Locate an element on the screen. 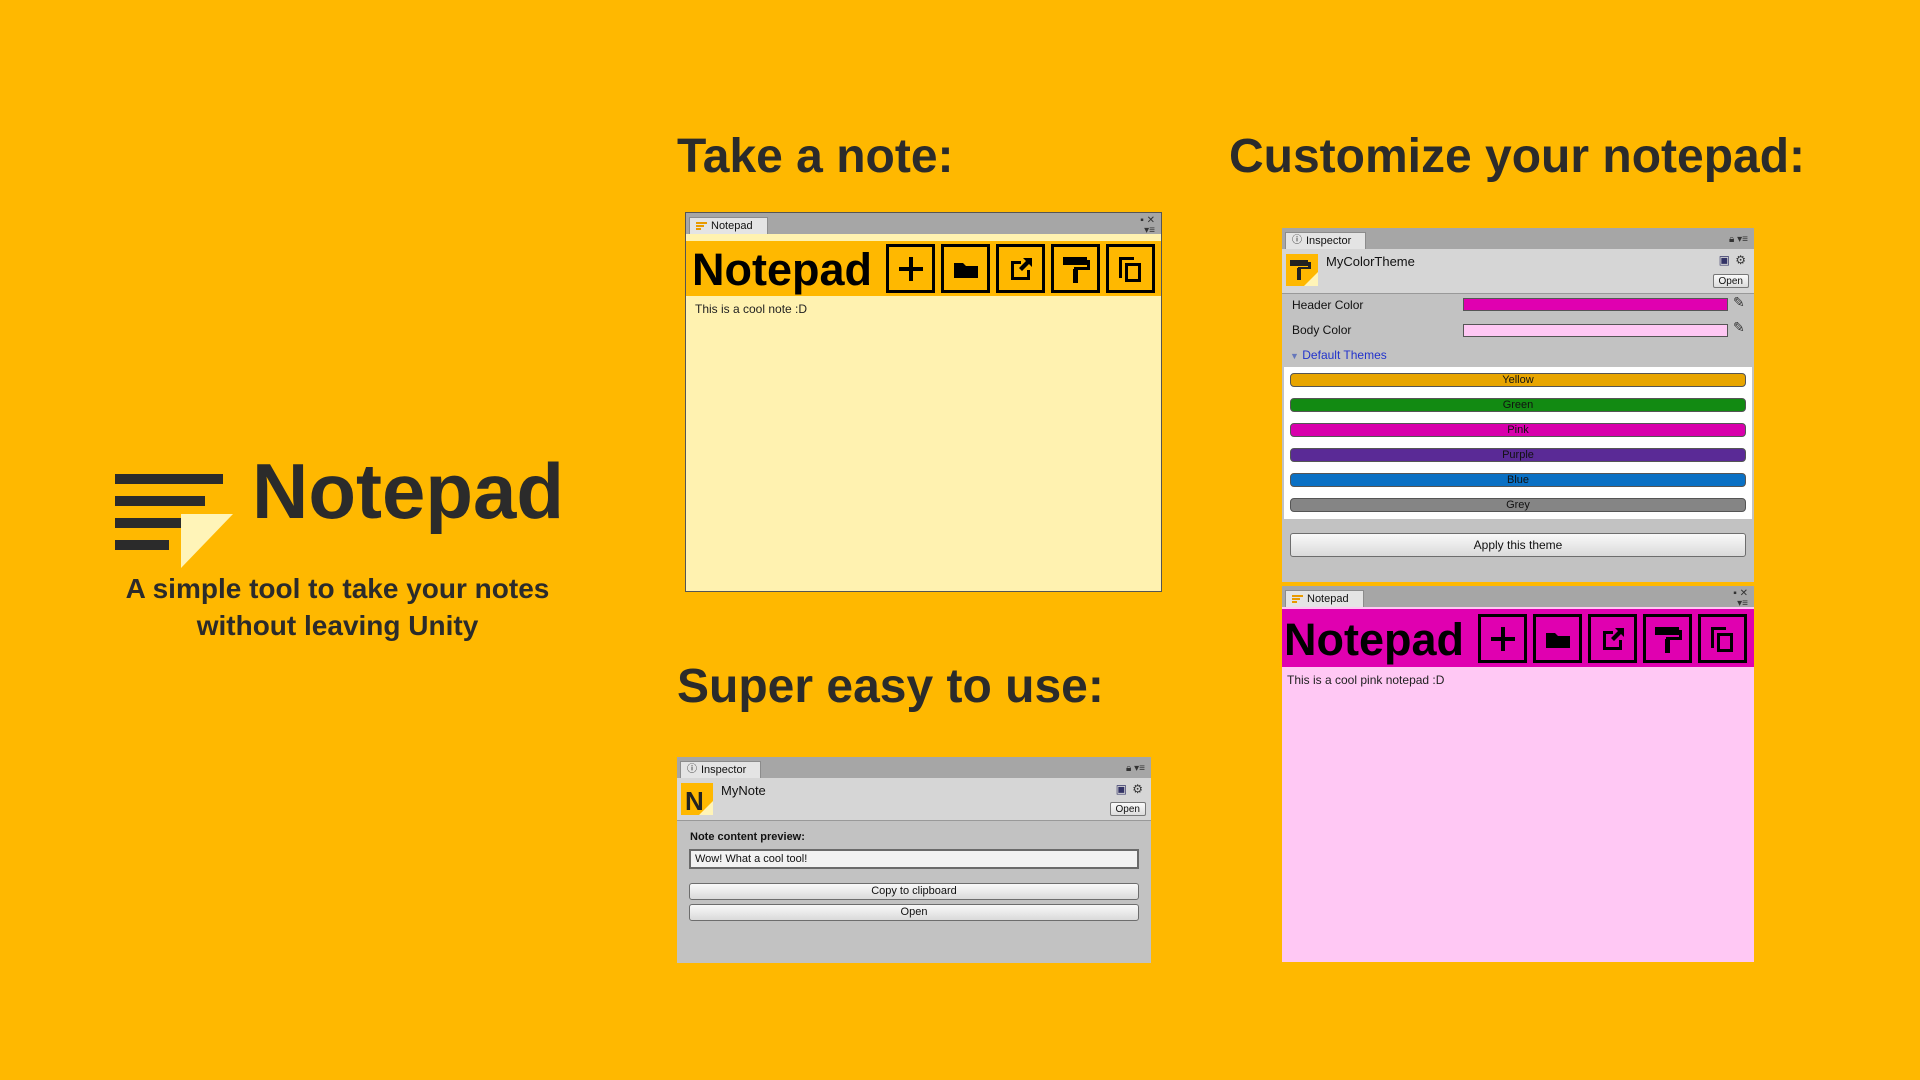 The image size is (1920, 1080). asset-name: MyColorTheme is located at coordinates (1370, 261).